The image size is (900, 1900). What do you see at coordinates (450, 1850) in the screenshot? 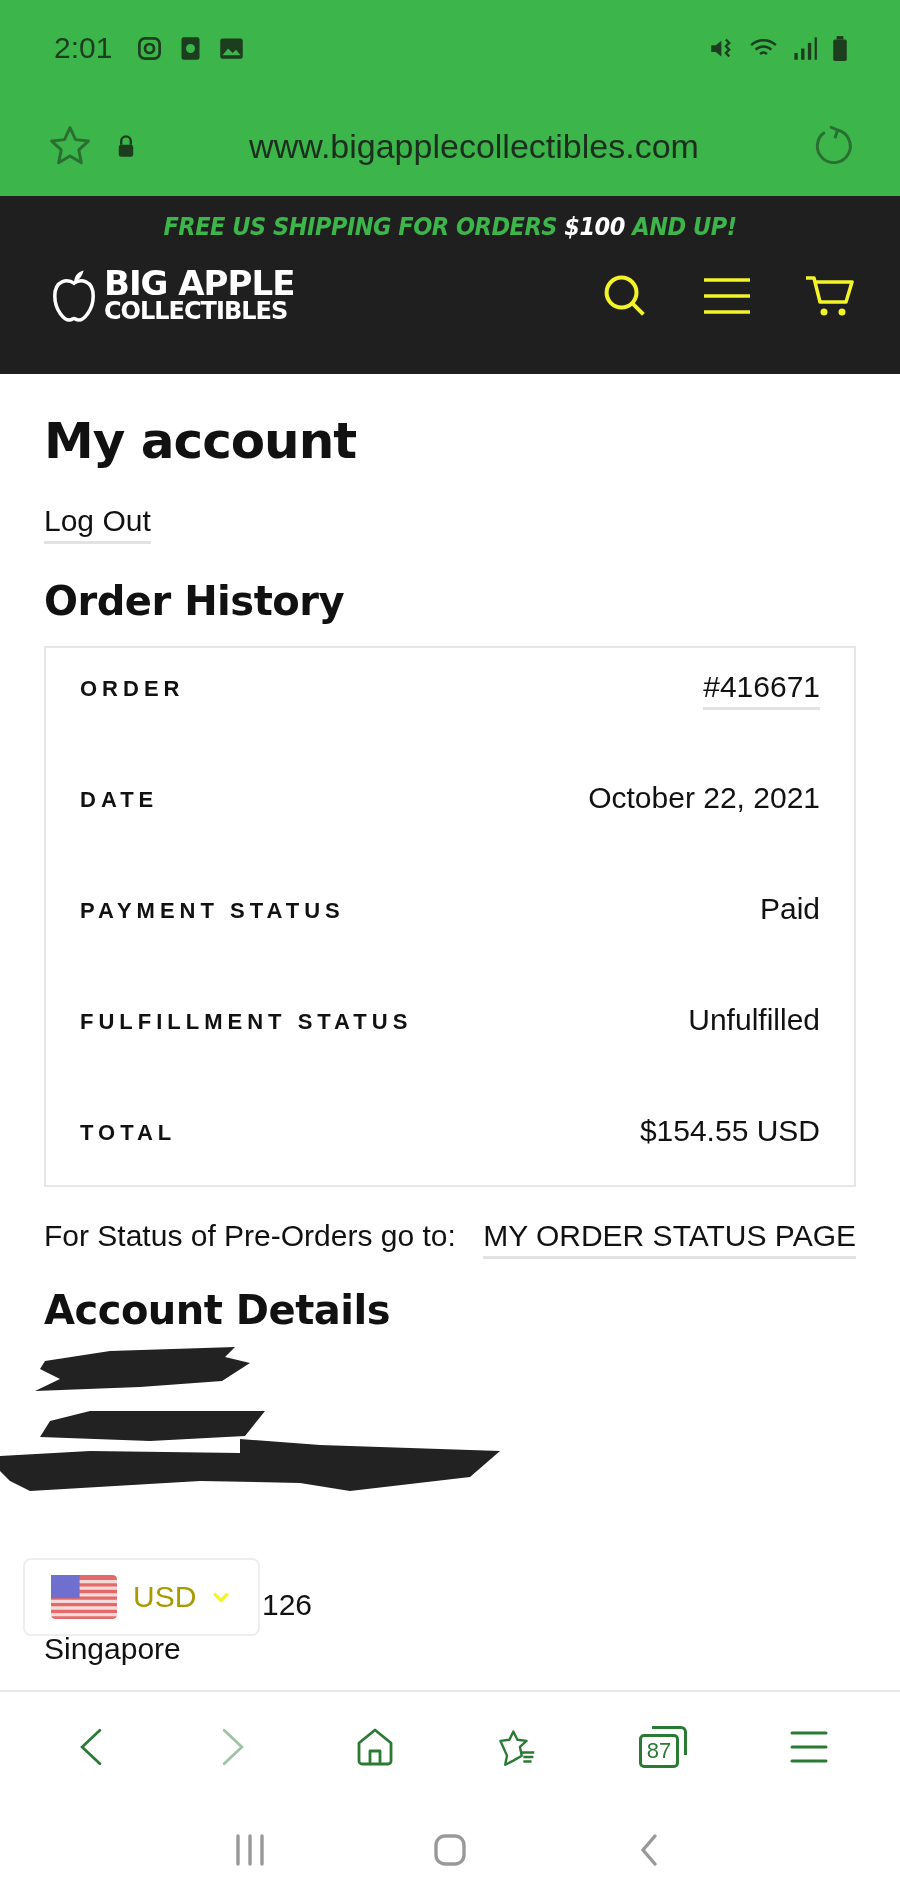
I see `home-button-icon` at bounding box center [450, 1850].